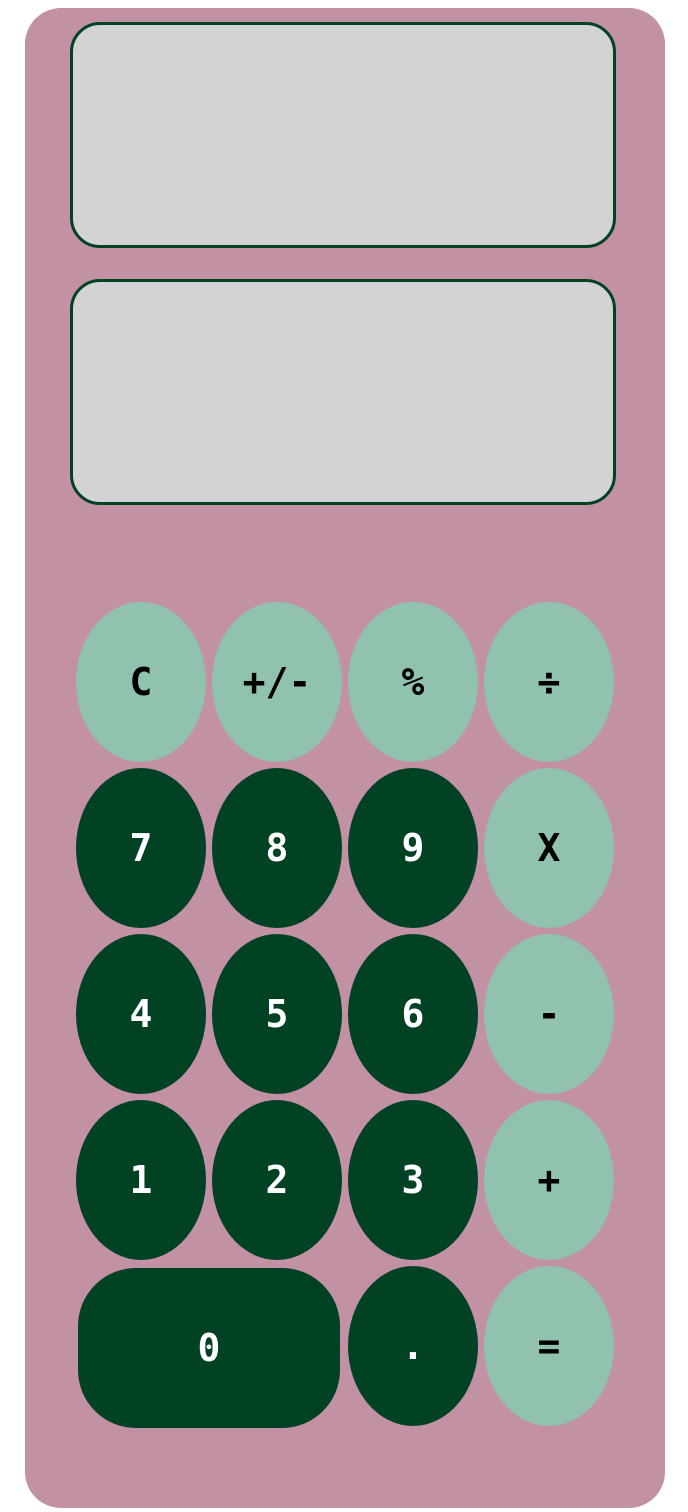 The width and height of the screenshot is (688, 1512). What do you see at coordinates (343, 135) in the screenshot?
I see `expression-display` at bounding box center [343, 135].